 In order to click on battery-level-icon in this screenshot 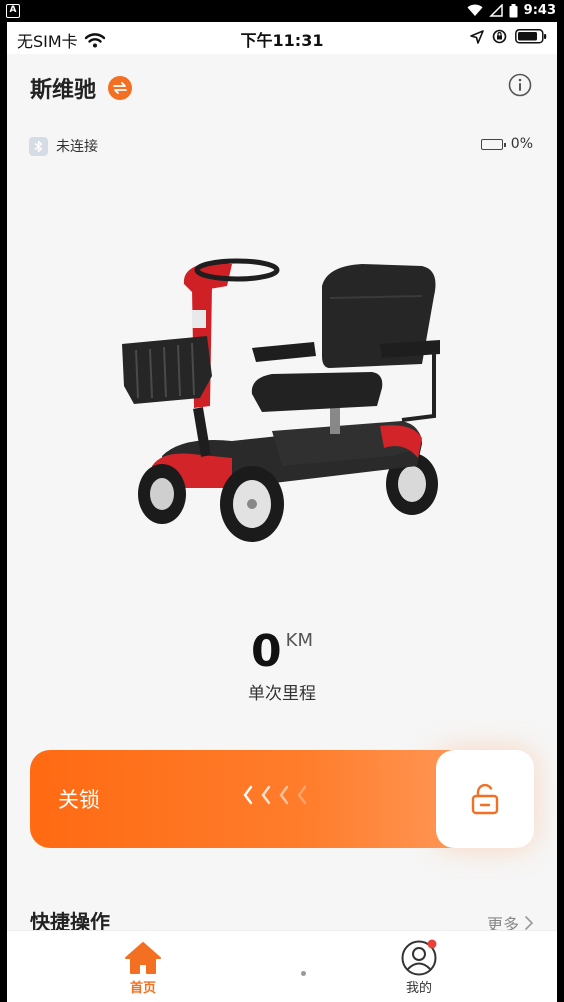, I will do `click(493, 144)`.